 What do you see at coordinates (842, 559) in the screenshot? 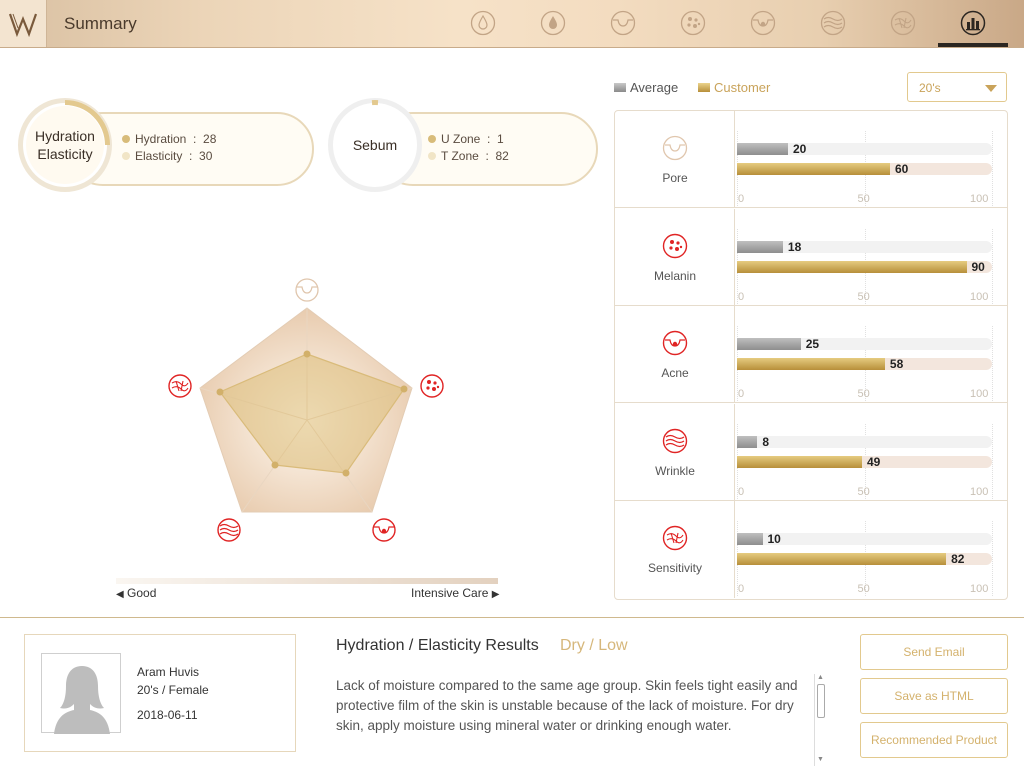
I see `sensitivity-cus-bar` at bounding box center [842, 559].